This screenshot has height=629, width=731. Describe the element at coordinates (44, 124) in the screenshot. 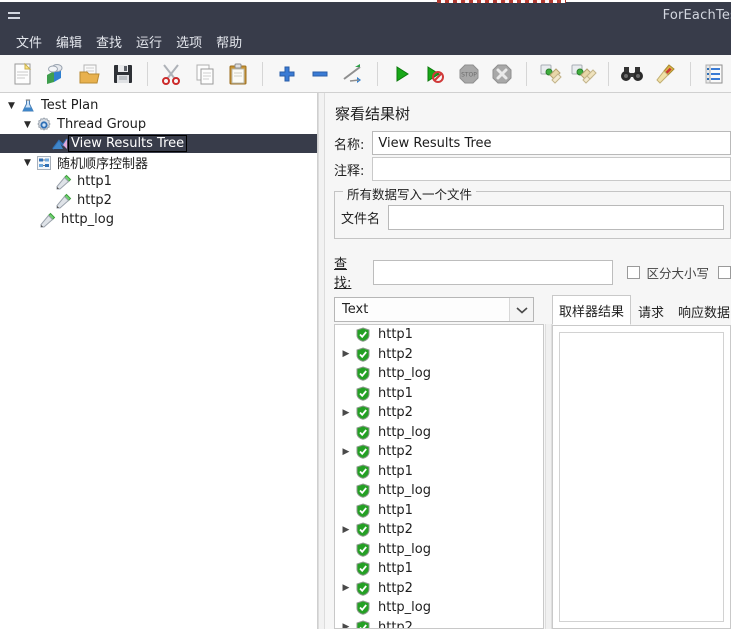

I see `gear-icon` at that location.